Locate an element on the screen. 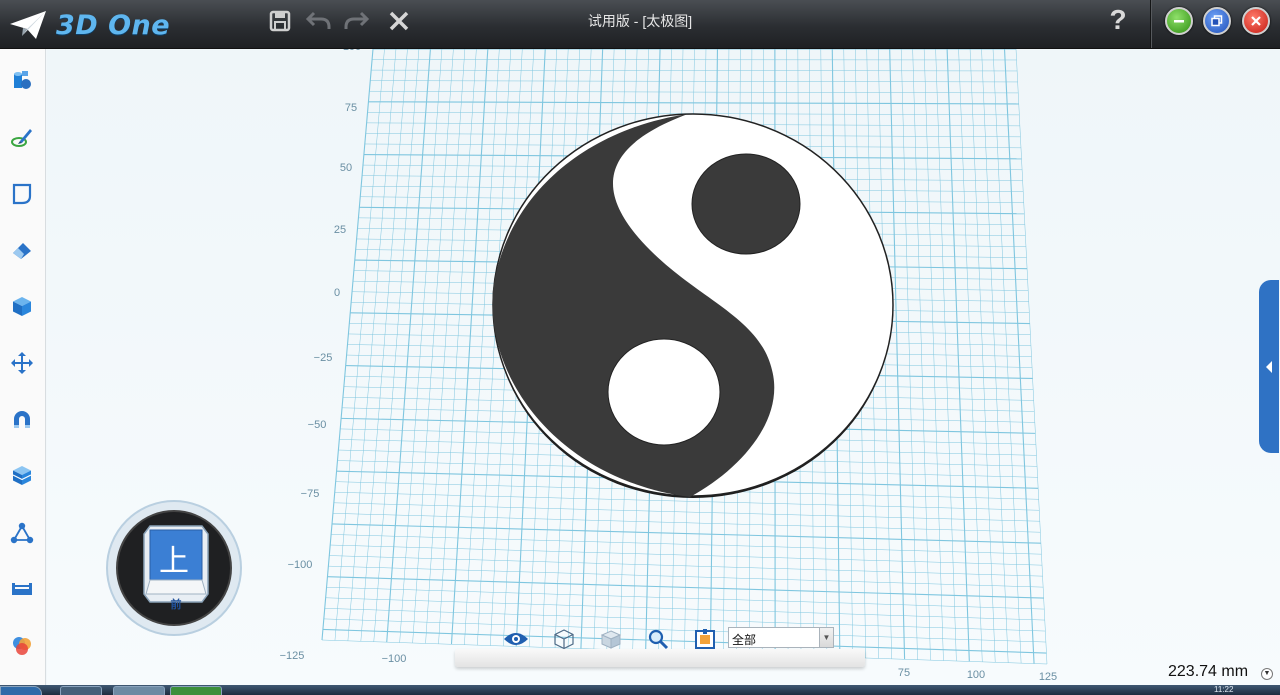 The height and width of the screenshot is (695, 1280). minimize-icon is located at coordinates (1179, 21).